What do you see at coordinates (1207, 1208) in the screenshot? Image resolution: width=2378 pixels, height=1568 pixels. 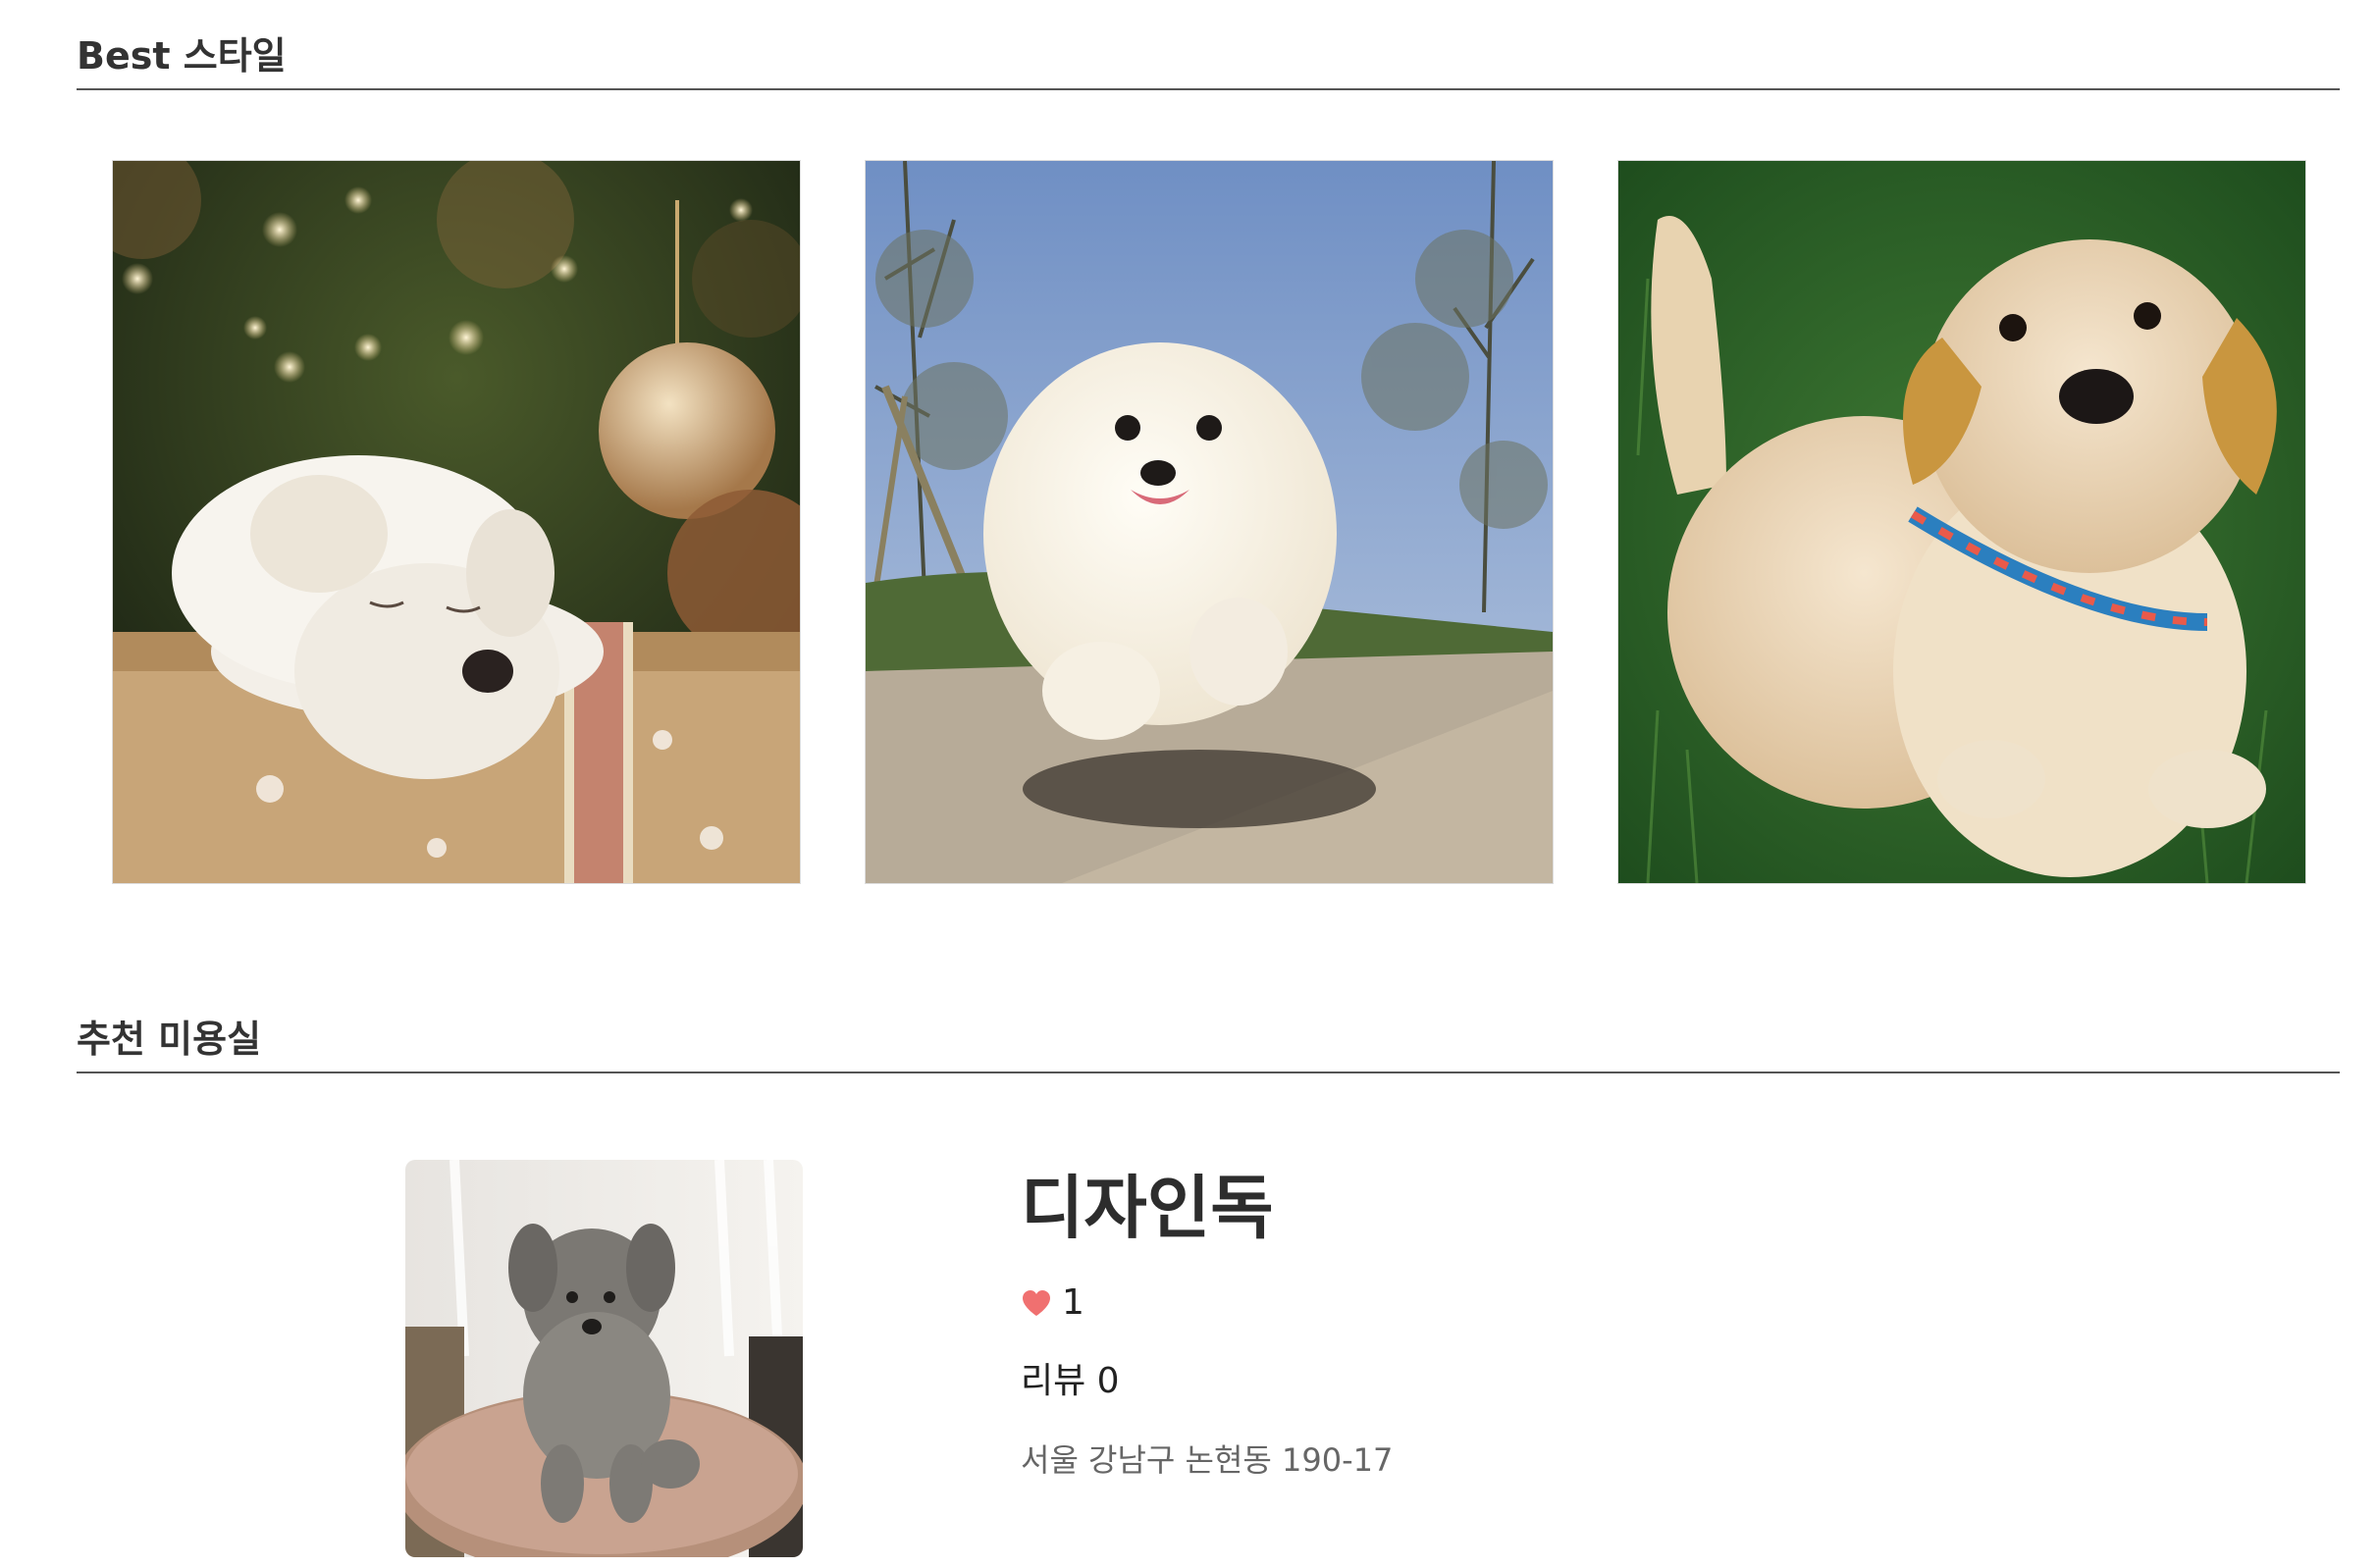 I see `salon-name: 디자인독` at bounding box center [1207, 1208].